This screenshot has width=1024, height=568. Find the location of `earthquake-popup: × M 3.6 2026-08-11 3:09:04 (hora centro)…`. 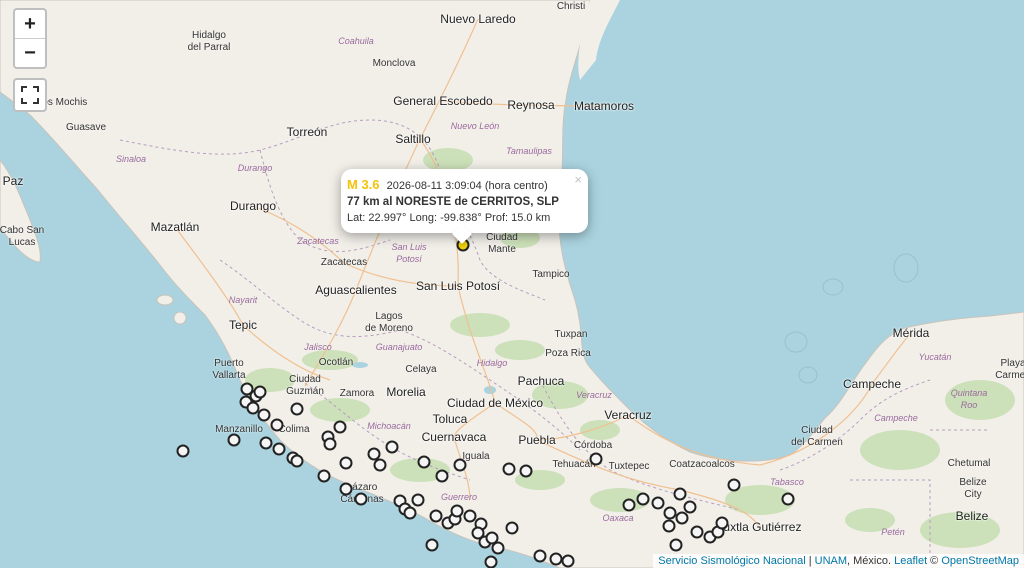

earthquake-popup: × M 3.6 2026-08-11 3:09:04 (hora centro)… is located at coordinates (464, 206).